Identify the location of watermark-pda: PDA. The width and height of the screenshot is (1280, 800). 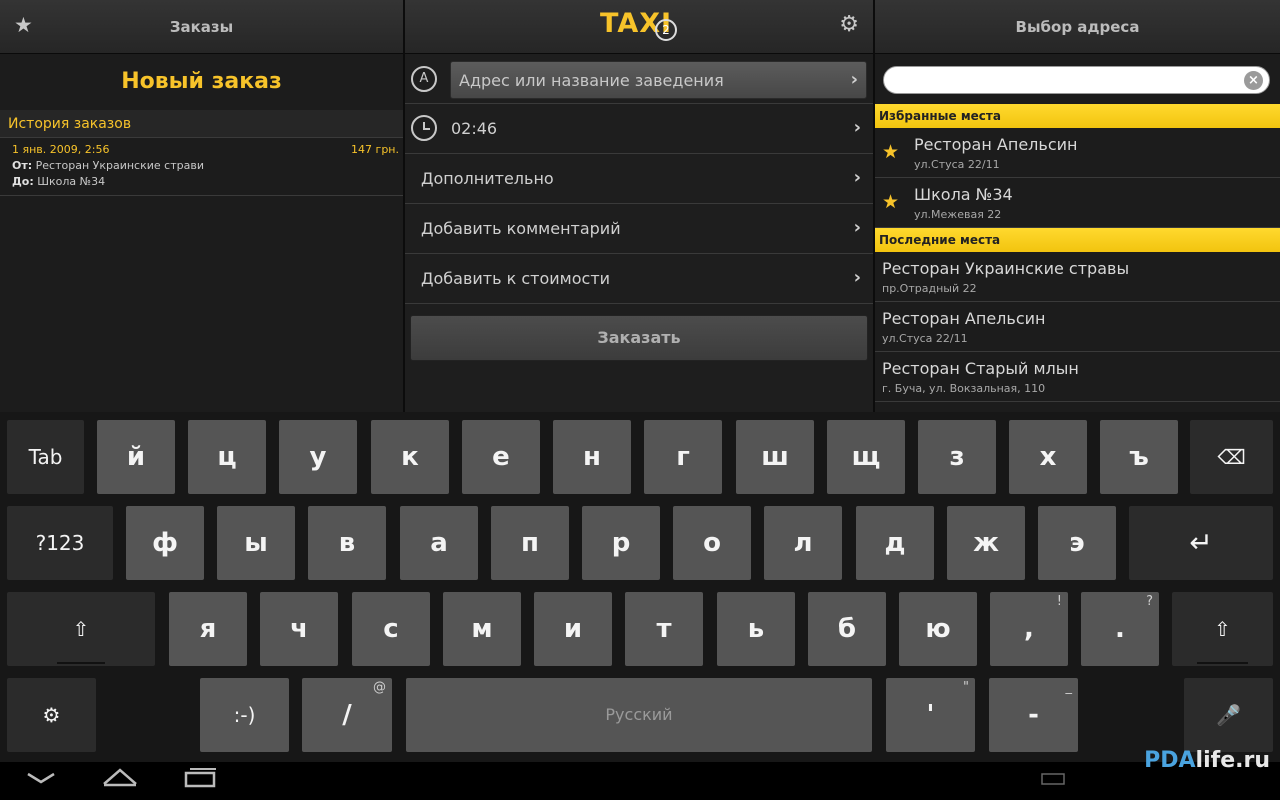
(1170, 760).